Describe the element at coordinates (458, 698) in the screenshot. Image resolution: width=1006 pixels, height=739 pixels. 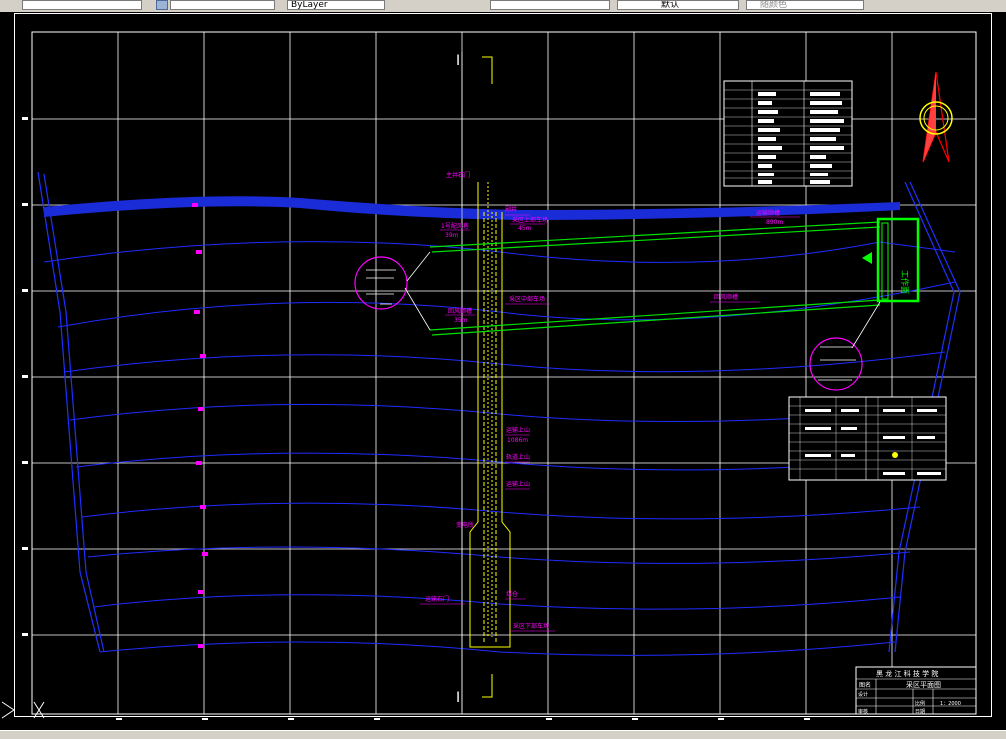
I see `section-mark-bottom: I` at that location.